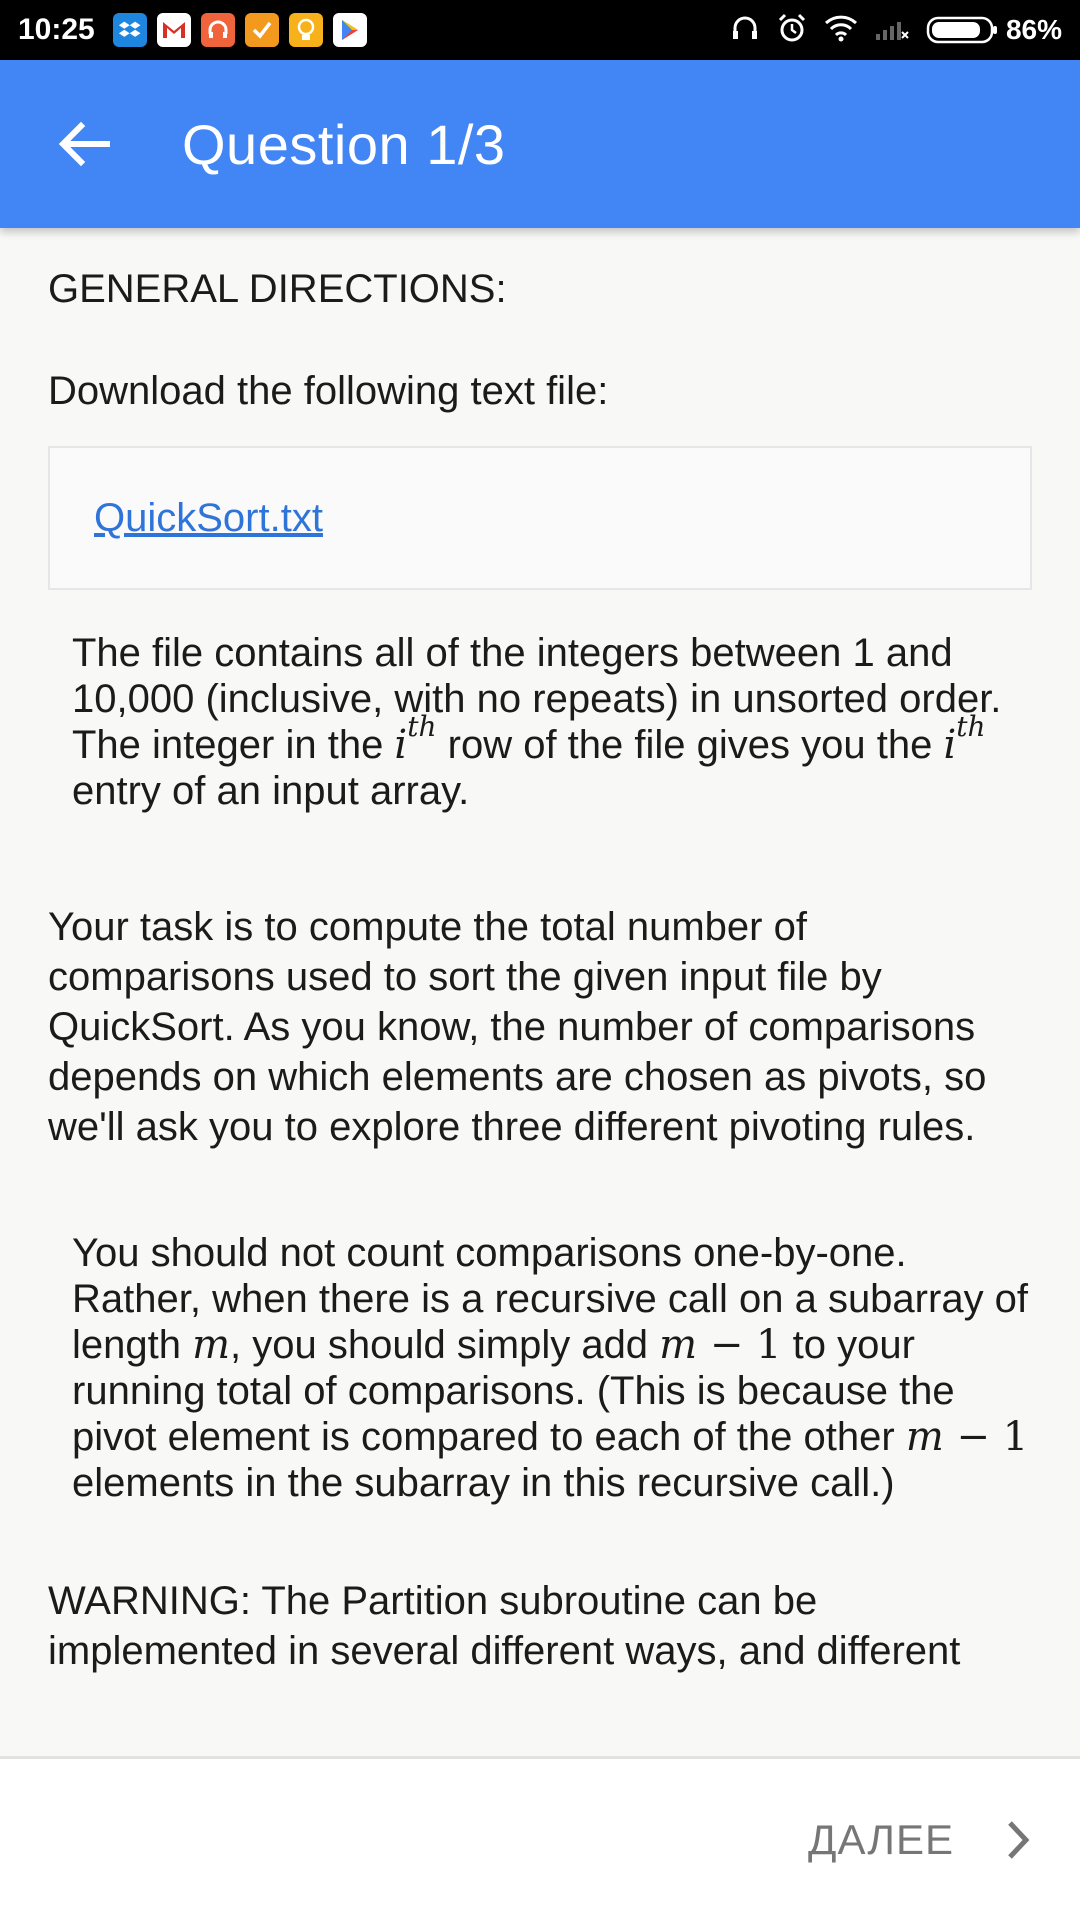 This screenshot has width=1080, height=1920. Describe the element at coordinates (277, 289) in the screenshot. I see `directions-heading: GENERAL DIRECTIONS:` at that location.